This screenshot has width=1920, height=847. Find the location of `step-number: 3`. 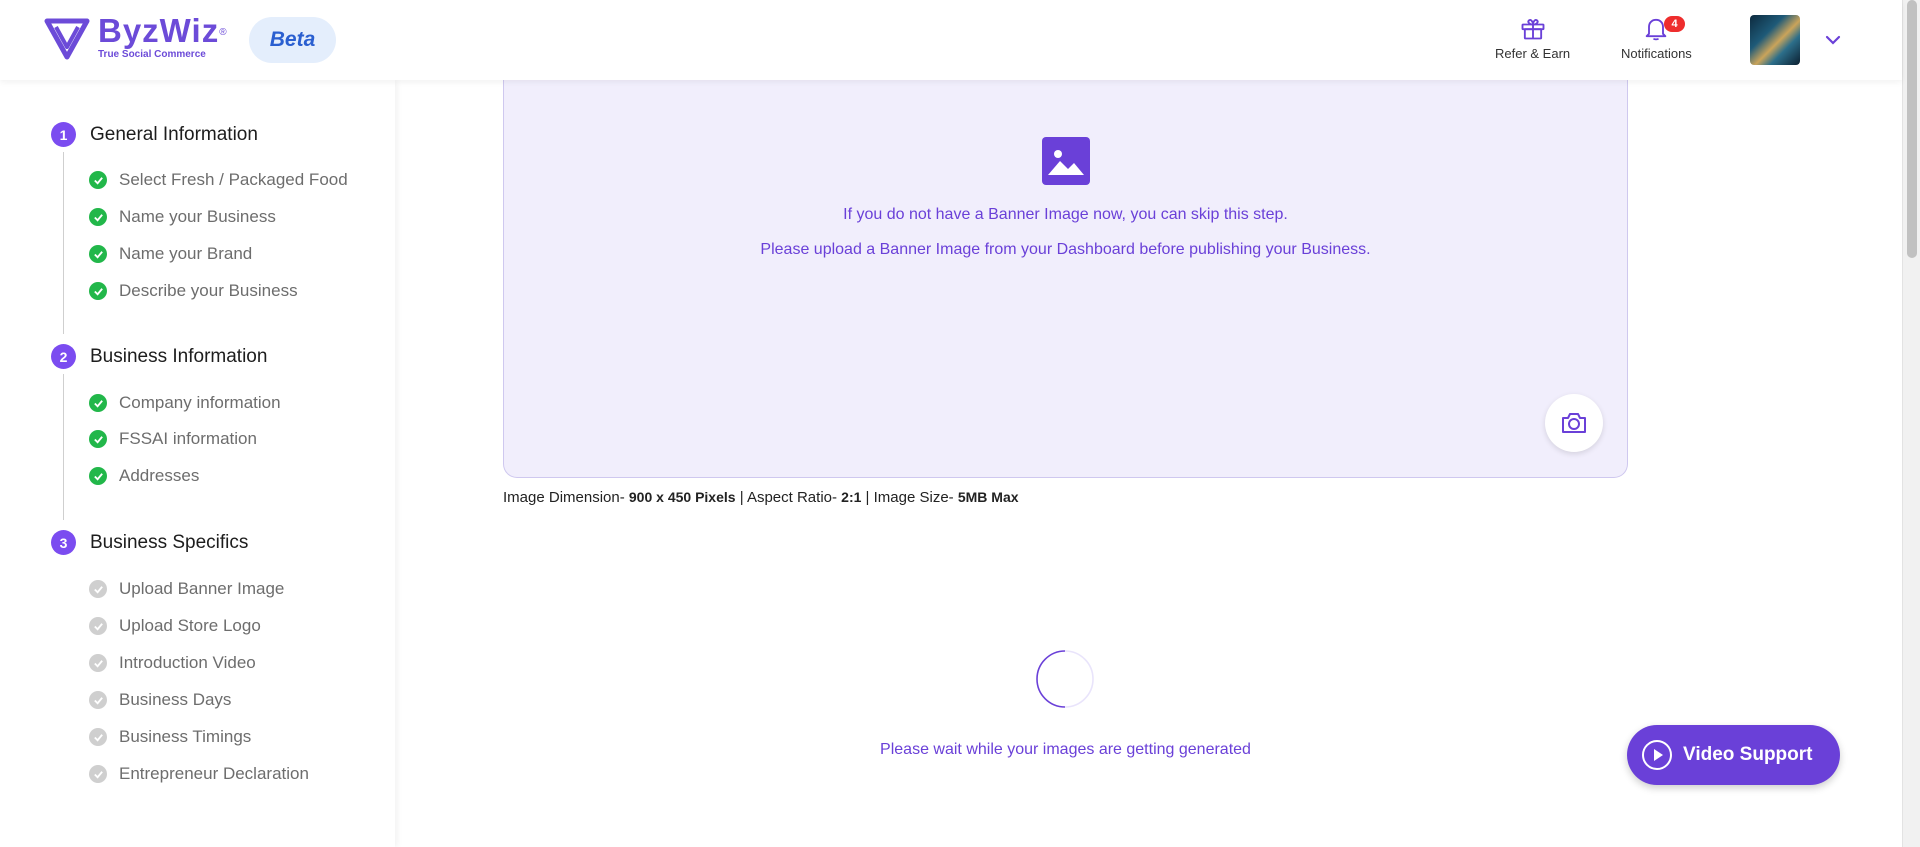

step-number: 3 is located at coordinates (63, 542).